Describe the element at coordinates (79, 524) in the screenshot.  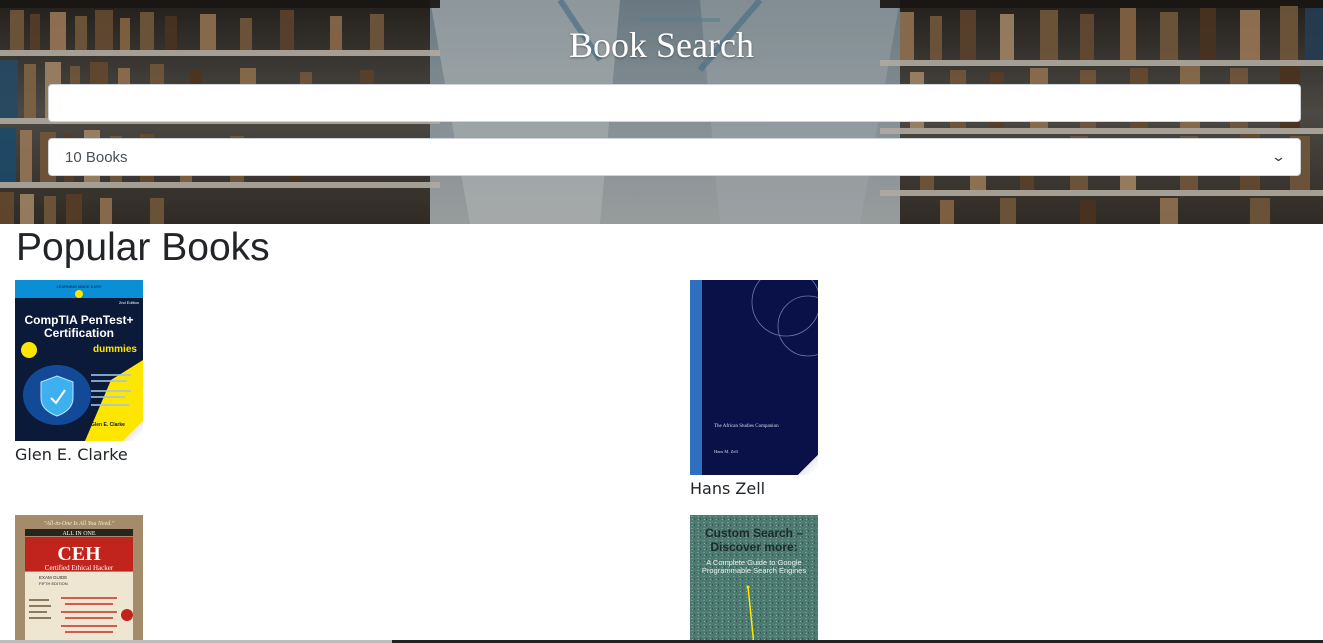
I see `cover-tagline: "All-in-One Is All You Need."` at that location.